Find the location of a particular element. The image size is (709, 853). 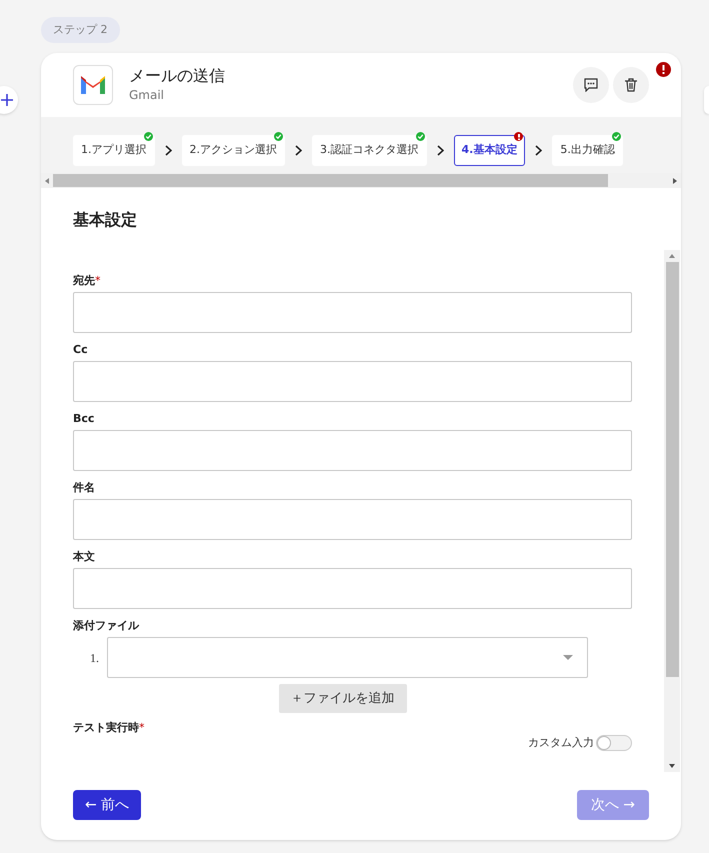

step-tab: 3.認証コネクタ選択 is located at coordinates (369, 150).